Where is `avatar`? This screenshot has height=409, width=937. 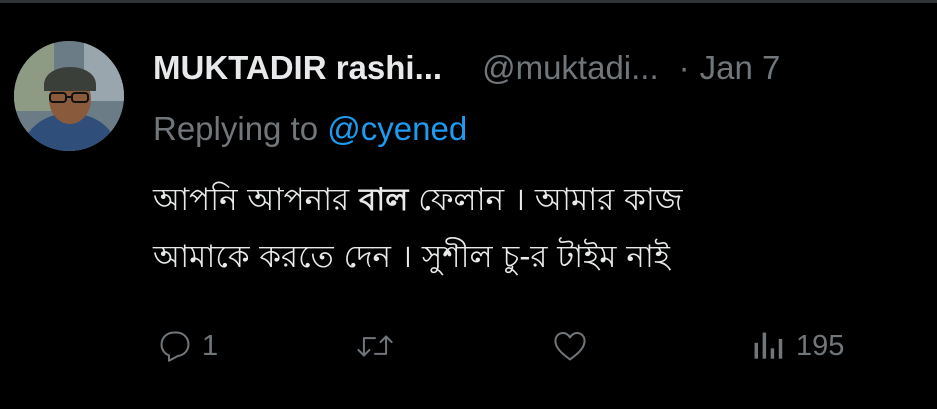 avatar is located at coordinates (69, 96).